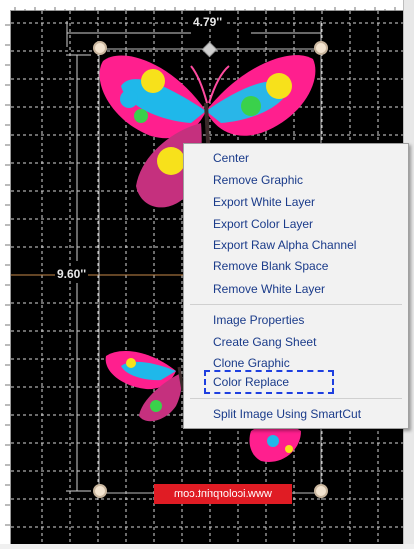 This screenshot has width=414, height=549. I want to click on watermark-label: www.icolorprint.com, so click(223, 494).